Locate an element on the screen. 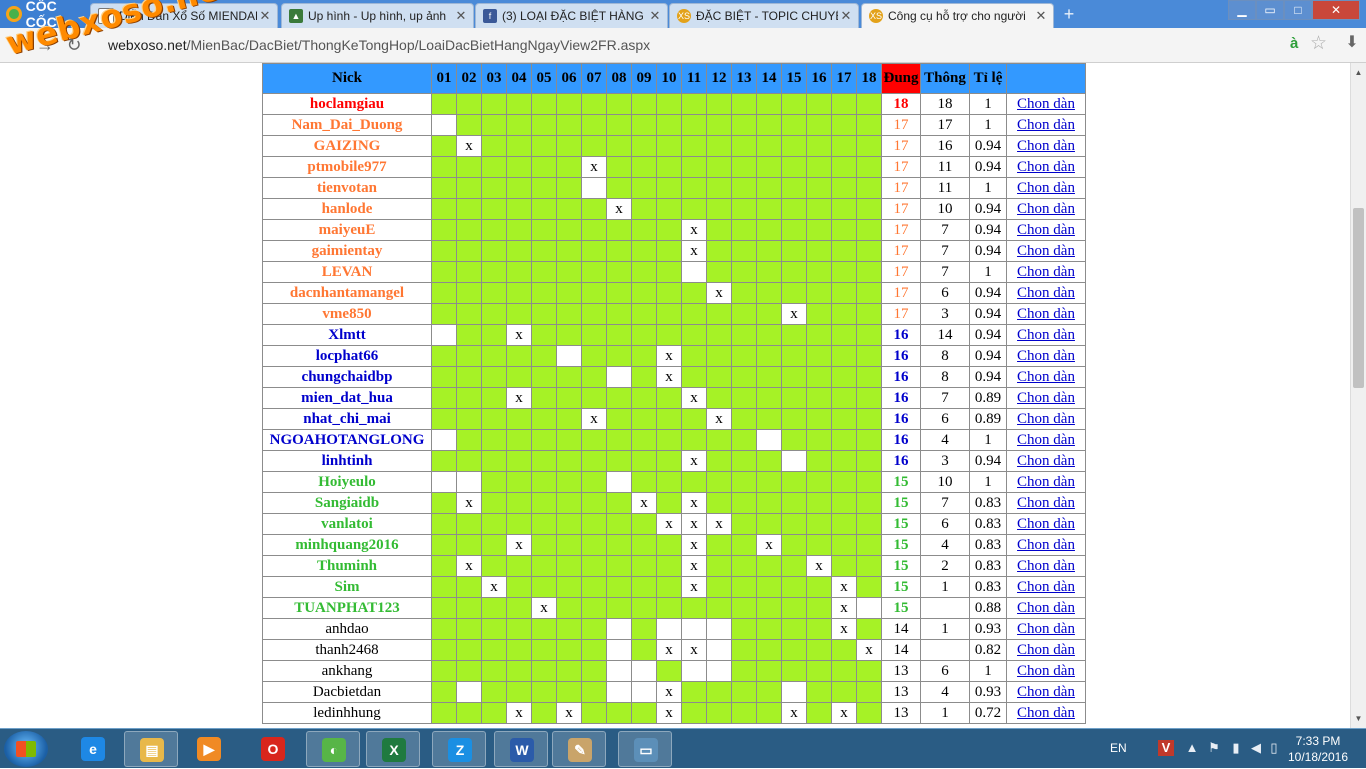 This screenshot has width=1366, height=769. thong-cell: 11 is located at coordinates (945, 167).